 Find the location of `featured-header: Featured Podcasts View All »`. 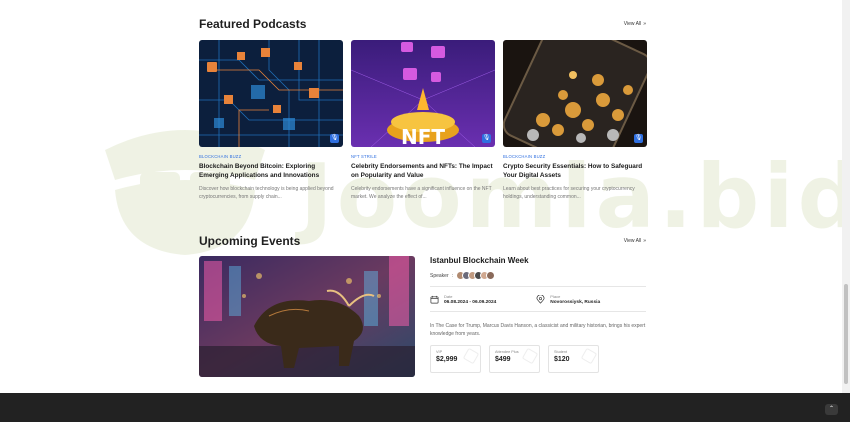

featured-header: Featured Podcasts View All » is located at coordinates (422, 24).